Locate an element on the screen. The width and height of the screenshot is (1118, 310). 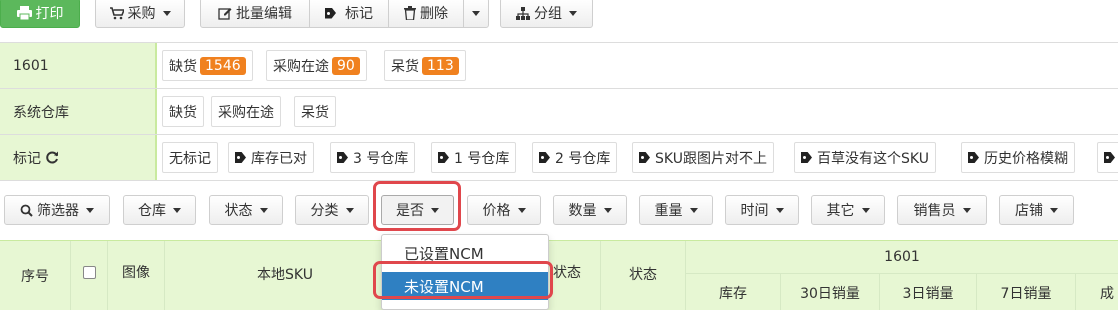
col-sales-3d: 3日销量 is located at coordinates (928, 292).